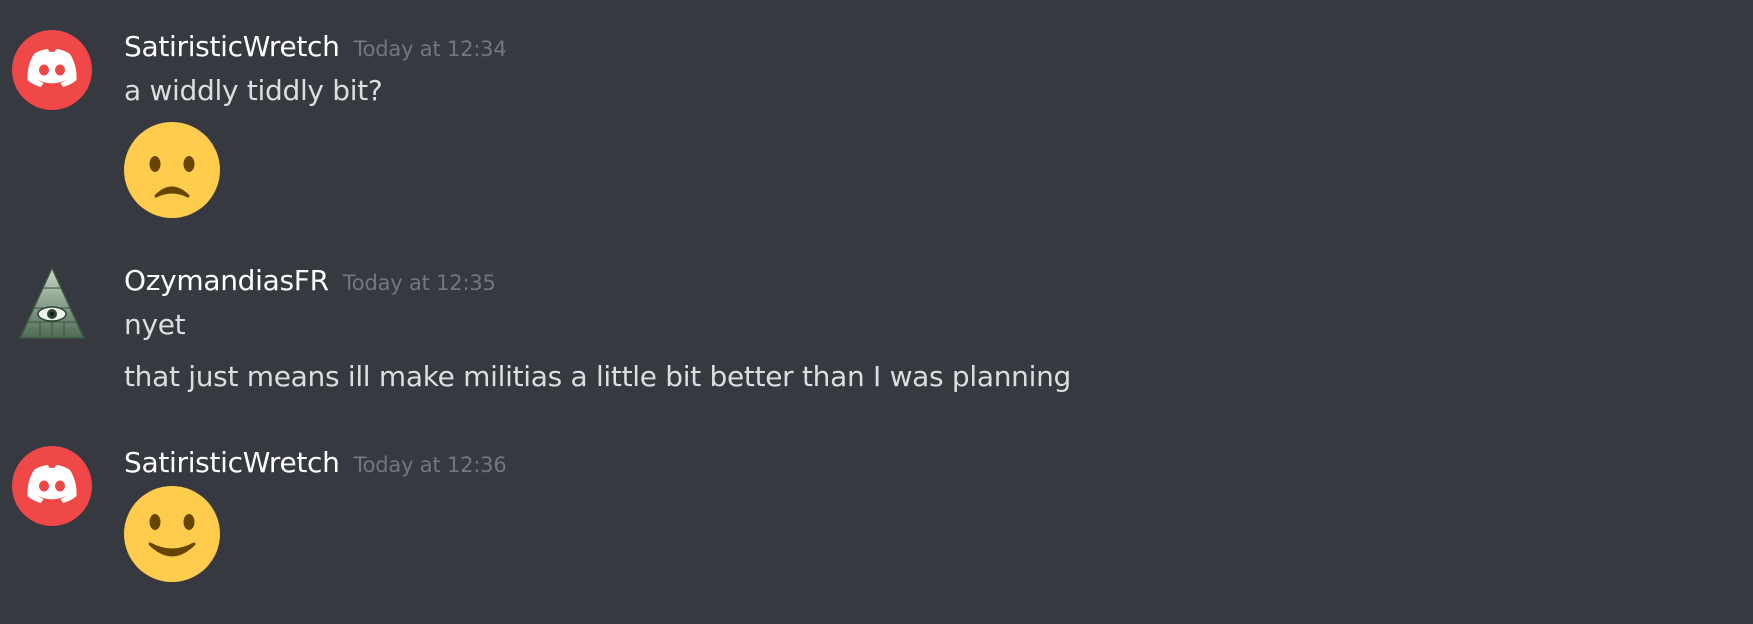 This screenshot has width=1753, height=624. Describe the element at coordinates (430, 49) in the screenshot. I see `timestamp: Today at 12:34` at that location.